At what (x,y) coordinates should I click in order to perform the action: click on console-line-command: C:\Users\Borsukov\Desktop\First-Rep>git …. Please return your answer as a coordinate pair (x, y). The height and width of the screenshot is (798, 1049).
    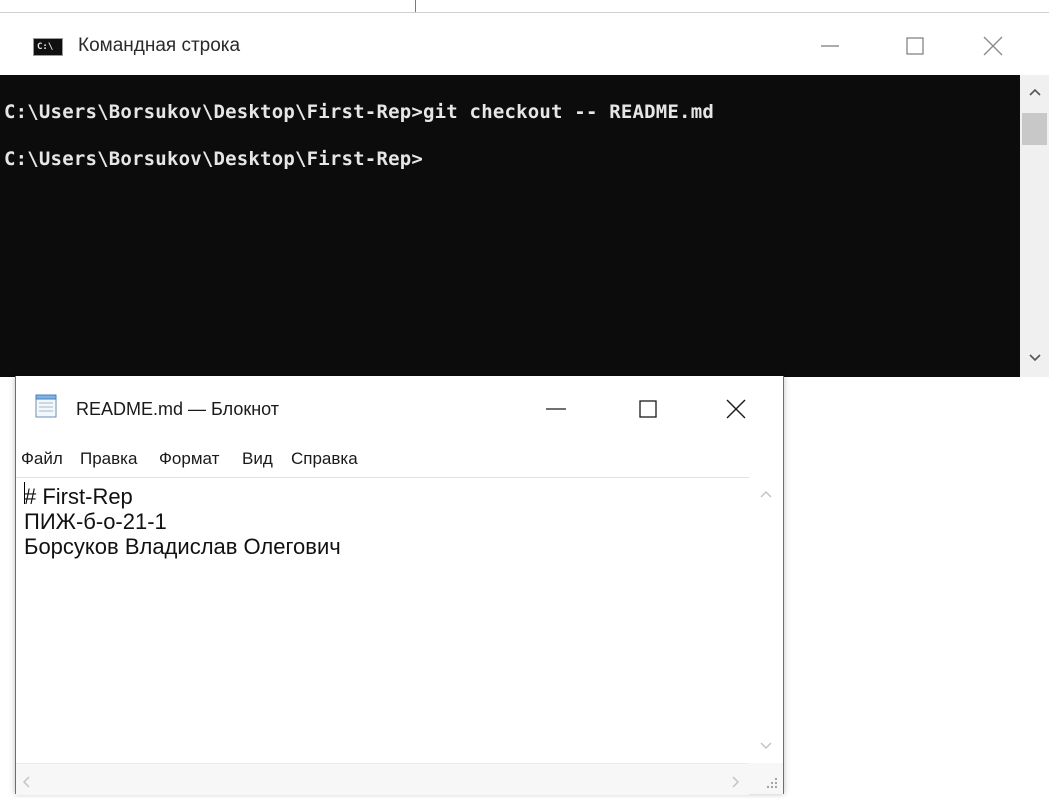
    Looking at the image, I should click on (359, 112).